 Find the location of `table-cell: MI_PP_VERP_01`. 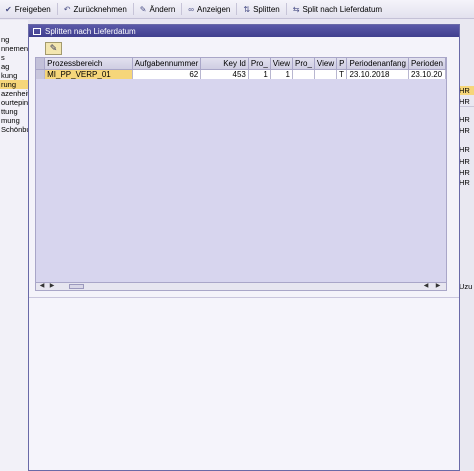

table-cell: MI_PP_VERP_01 is located at coordinates (88, 74).